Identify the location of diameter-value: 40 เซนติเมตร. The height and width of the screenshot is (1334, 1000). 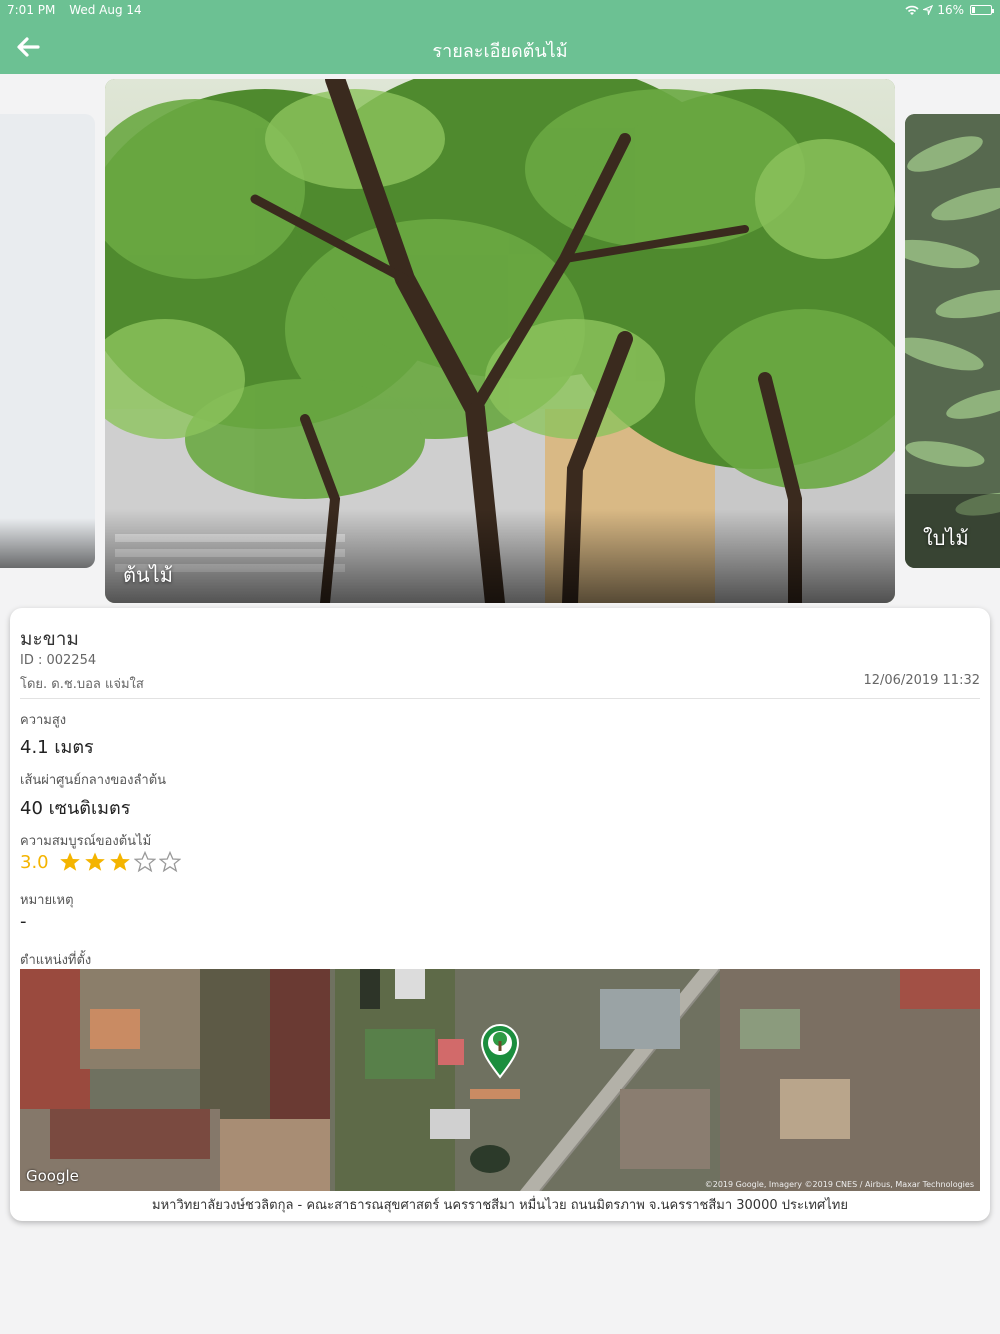
(75, 808).